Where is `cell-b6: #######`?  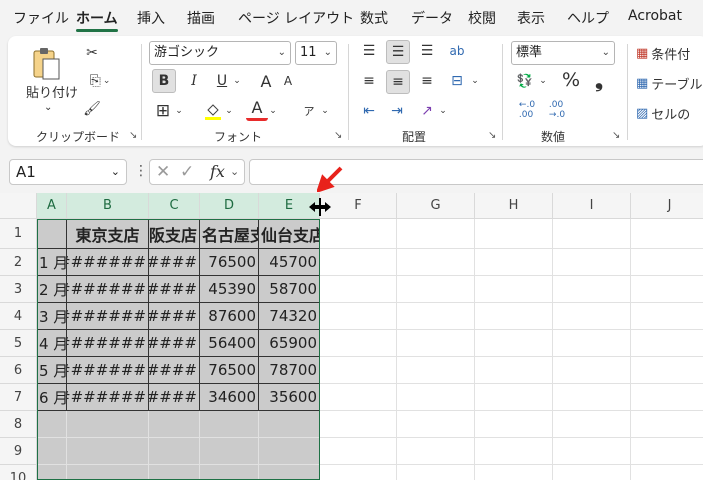
cell-b6: ####### is located at coordinates (108, 370).